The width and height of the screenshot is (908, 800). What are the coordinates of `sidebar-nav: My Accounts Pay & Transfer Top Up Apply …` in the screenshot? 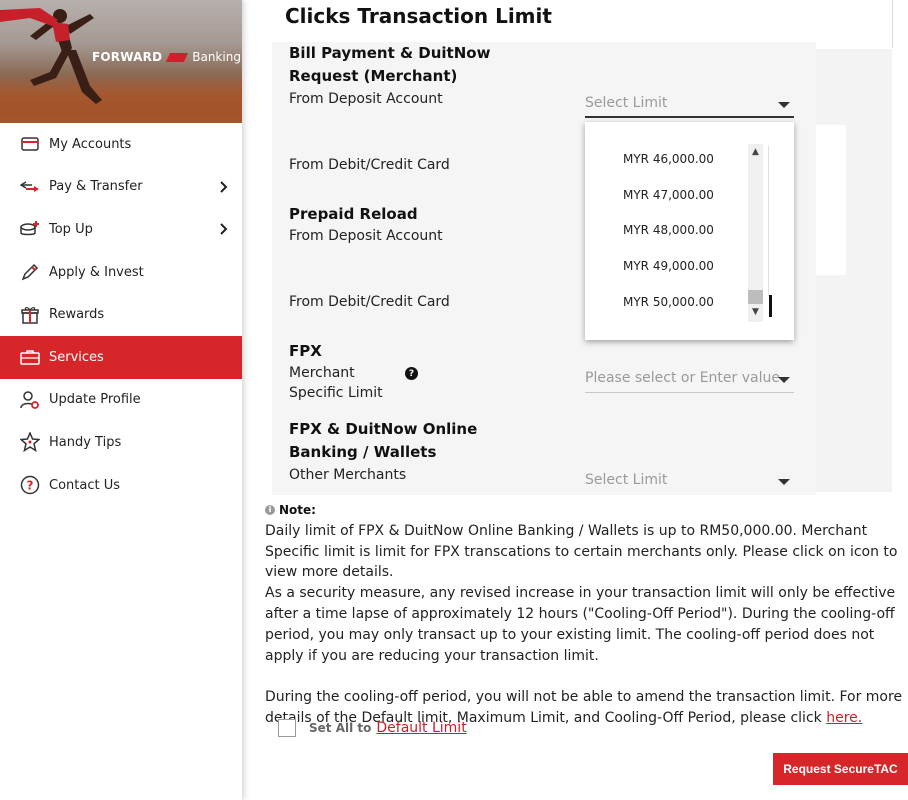 It's located at (121, 314).